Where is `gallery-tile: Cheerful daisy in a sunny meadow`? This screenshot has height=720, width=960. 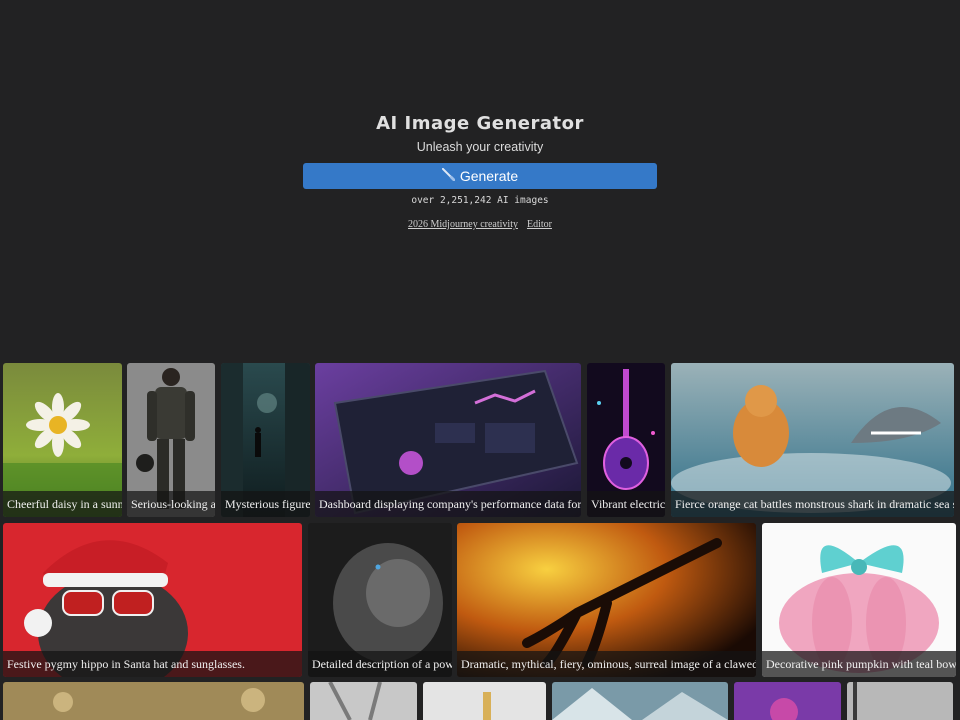 gallery-tile: Cheerful daisy in a sunny meadow is located at coordinates (62, 440).